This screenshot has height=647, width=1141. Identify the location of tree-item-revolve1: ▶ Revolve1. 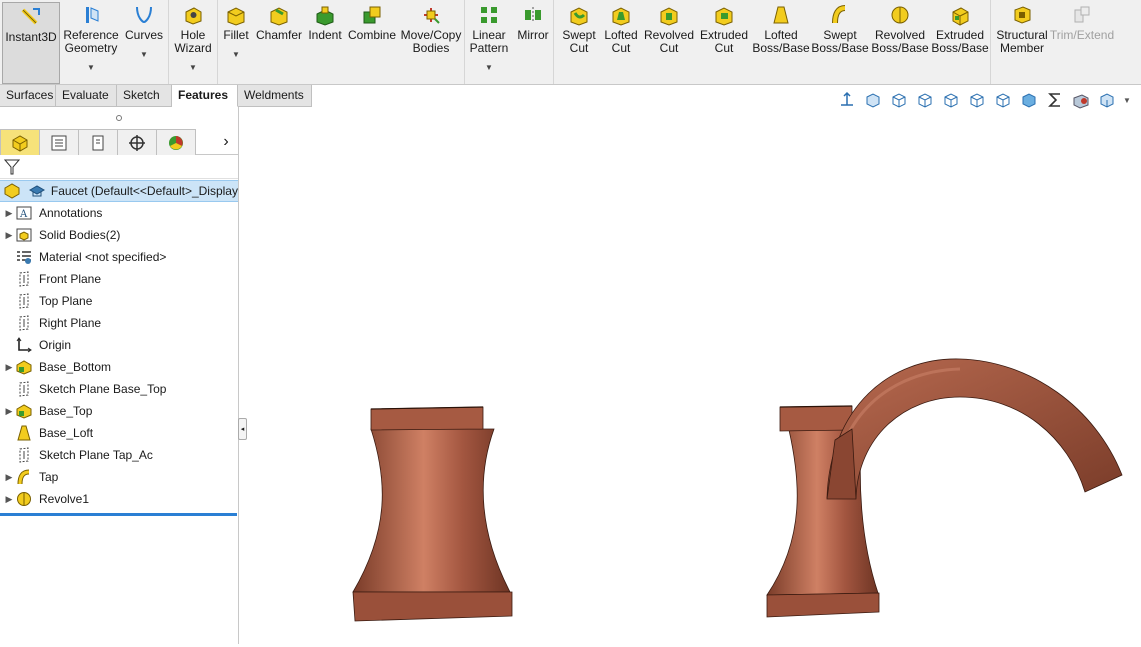
(119, 499).